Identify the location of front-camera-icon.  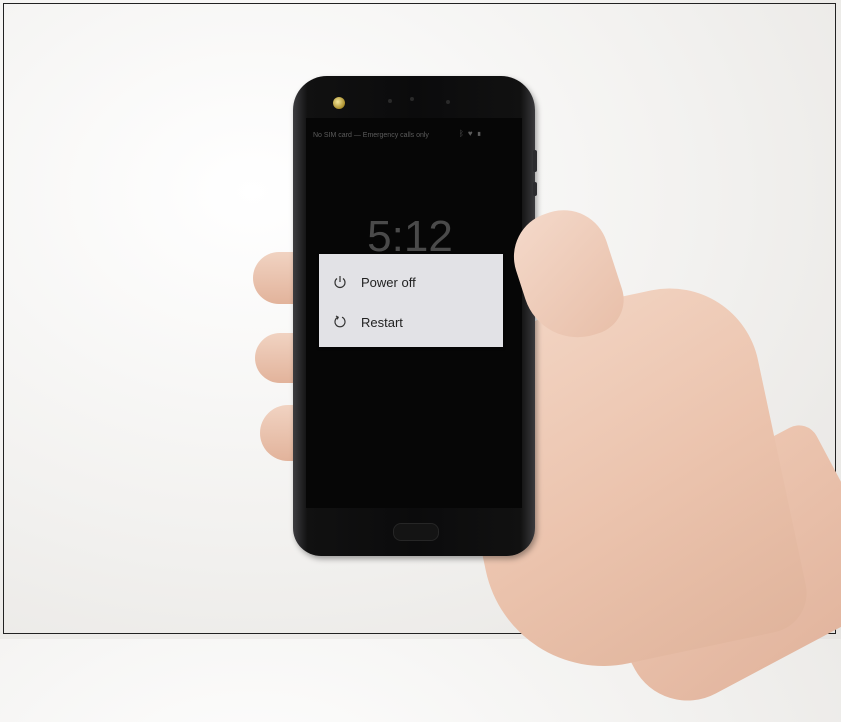
(339, 103).